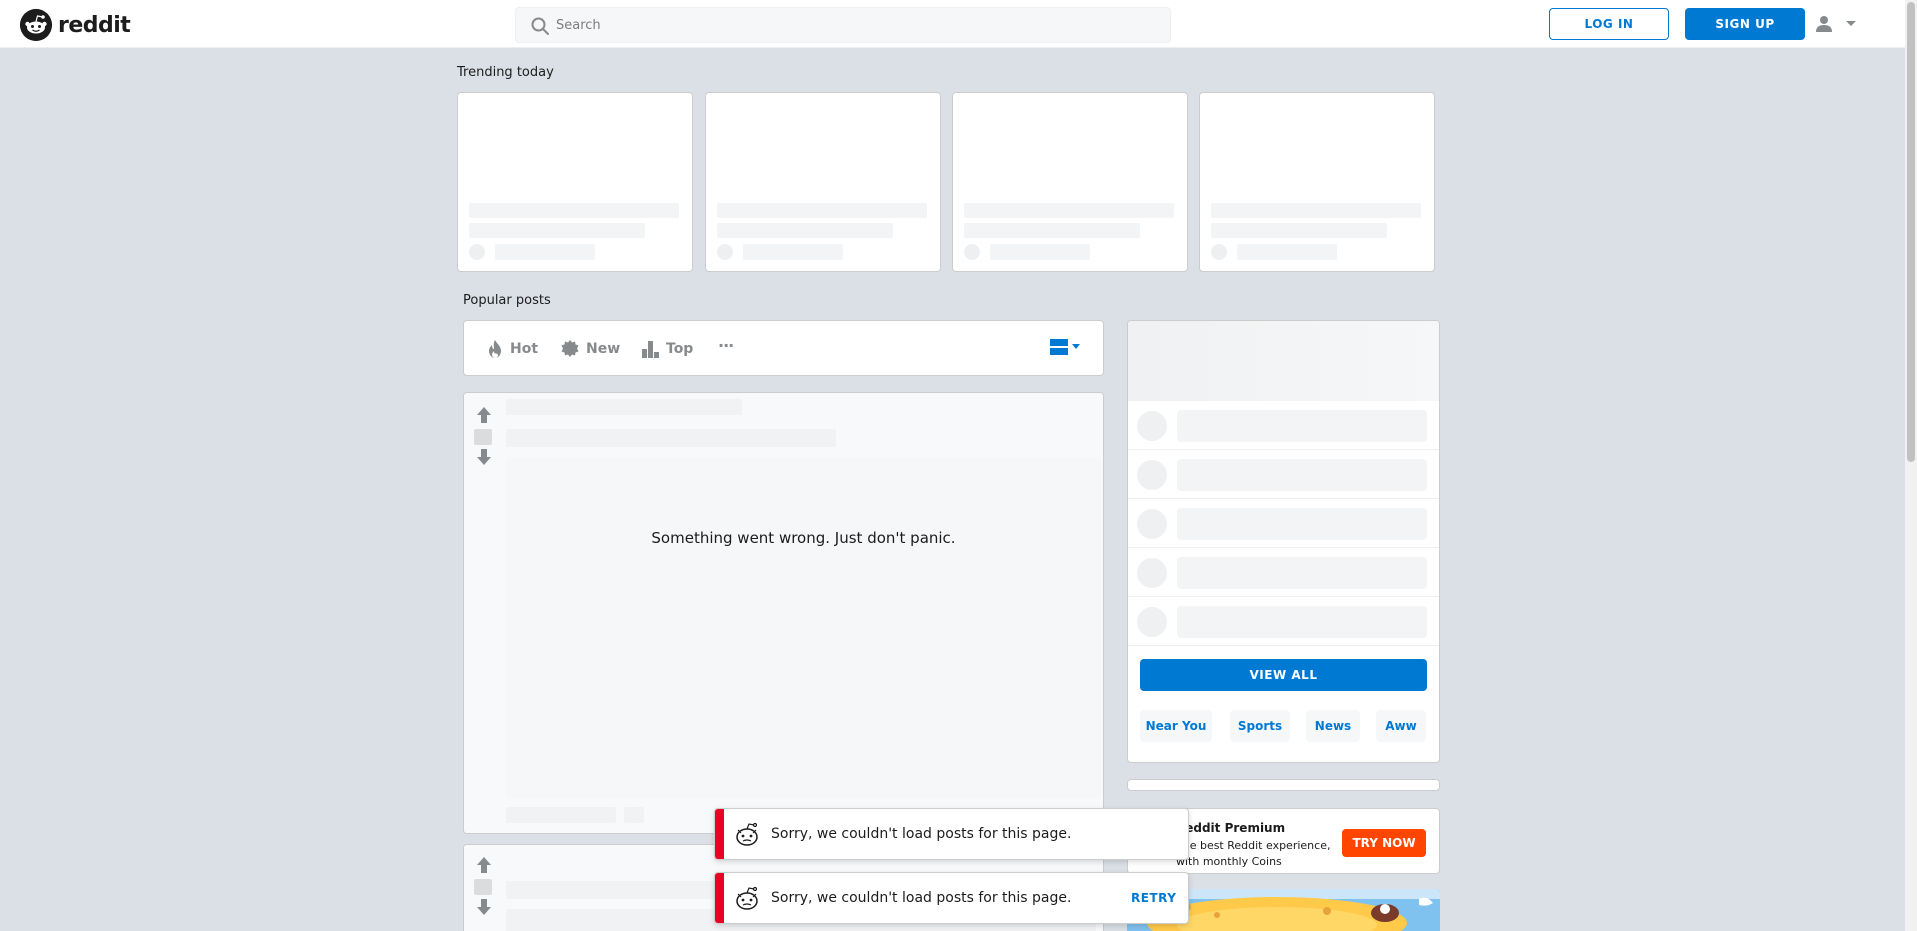 This screenshot has height=931, width=1917. Describe the element at coordinates (507, 300) in the screenshot. I see `popular-posts-title: Popular posts` at that location.